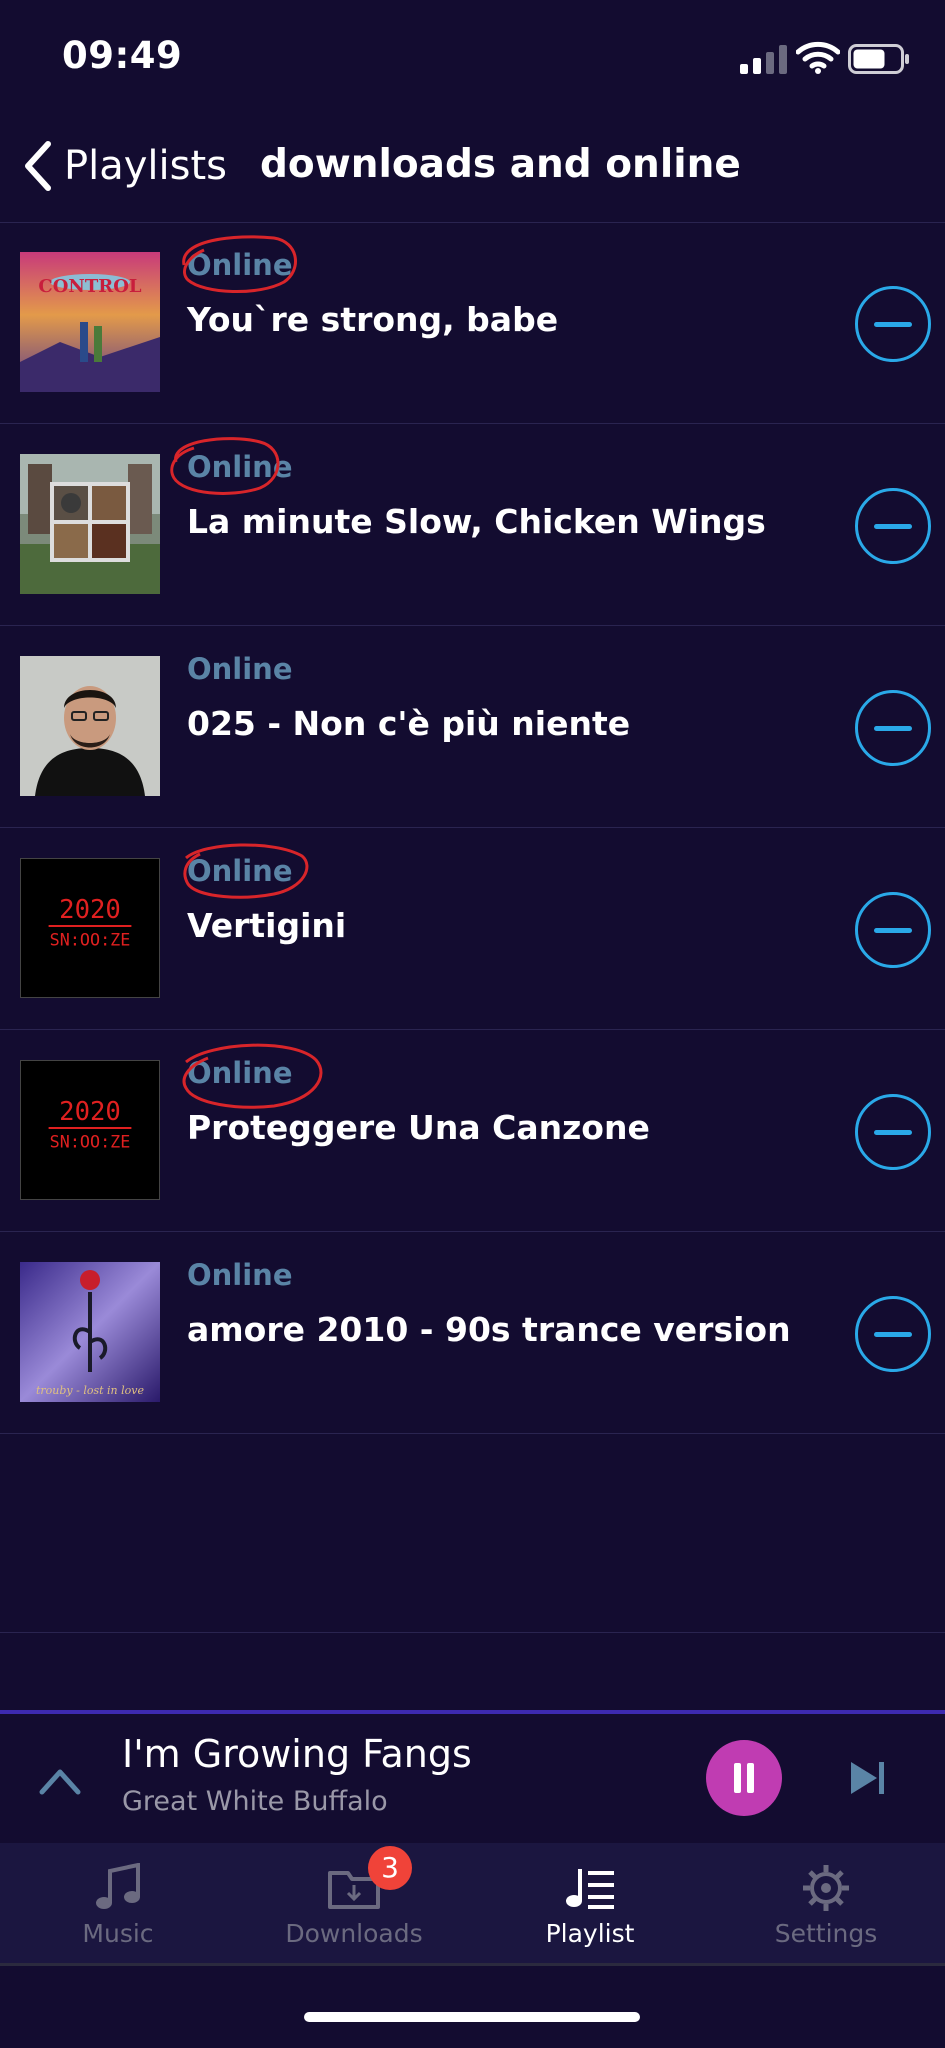  I want to click on wifi-icon, so click(818, 57).